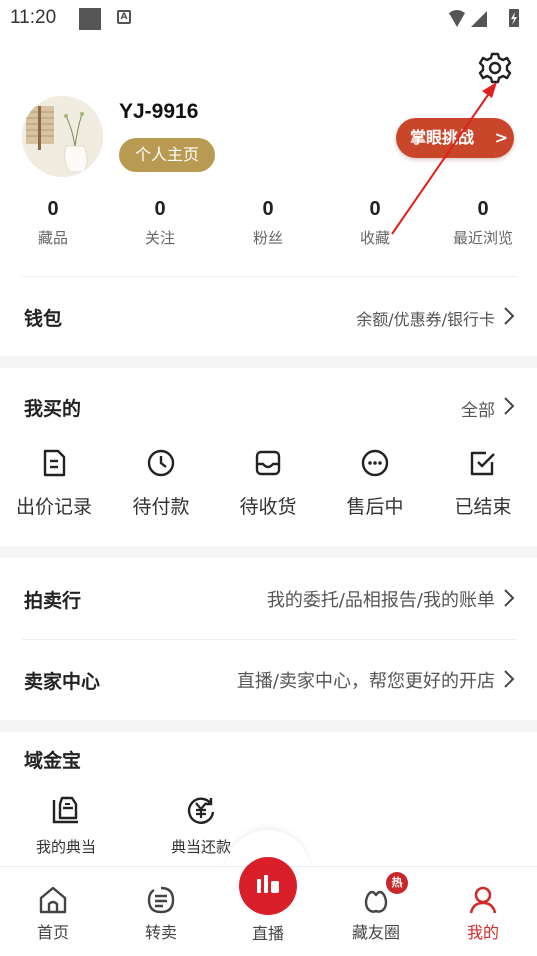  What do you see at coordinates (90, 19) in the screenshot?
I see `notification-icon` at bounding box center [90, 19].